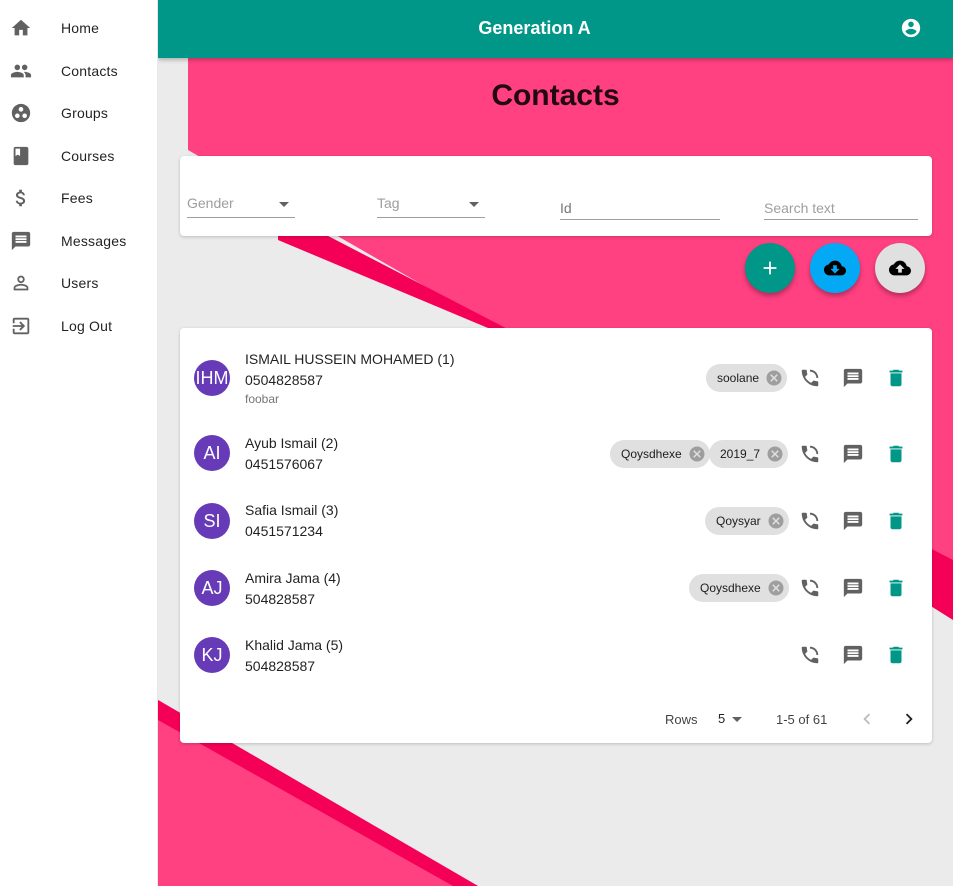  What do you see at coordinates (534, 28) in the screenshot?
I see `app-title: Generation A` at bounding box center [534, 28].